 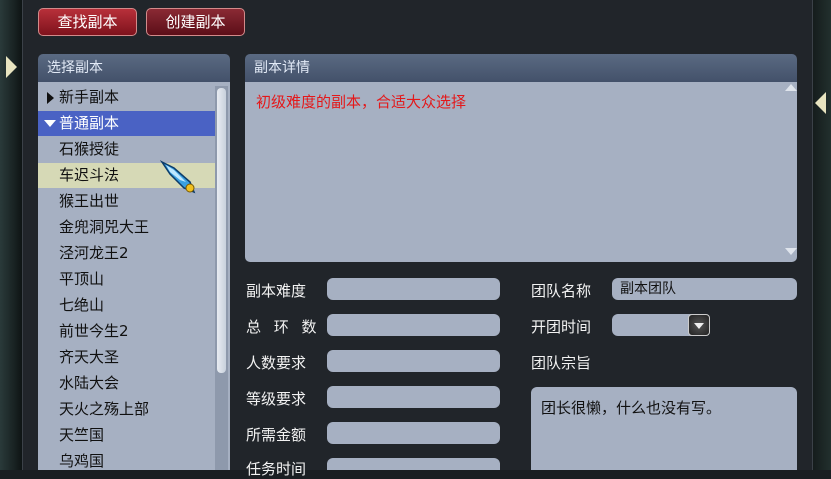 I want to click on category-label: 新手副本, so click(x=89, y=97).